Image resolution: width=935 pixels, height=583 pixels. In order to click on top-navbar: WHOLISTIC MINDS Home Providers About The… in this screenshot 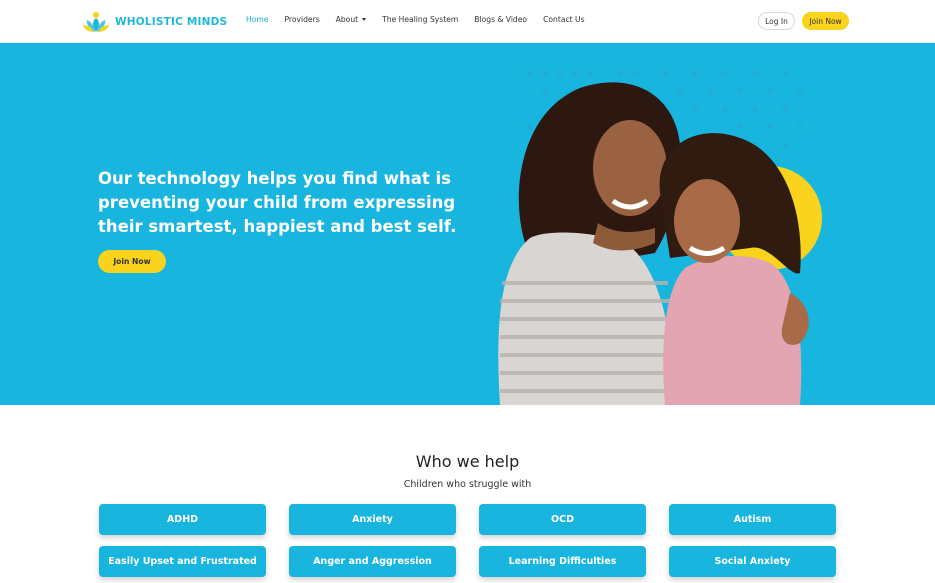, I will do `click(467, 21)`.